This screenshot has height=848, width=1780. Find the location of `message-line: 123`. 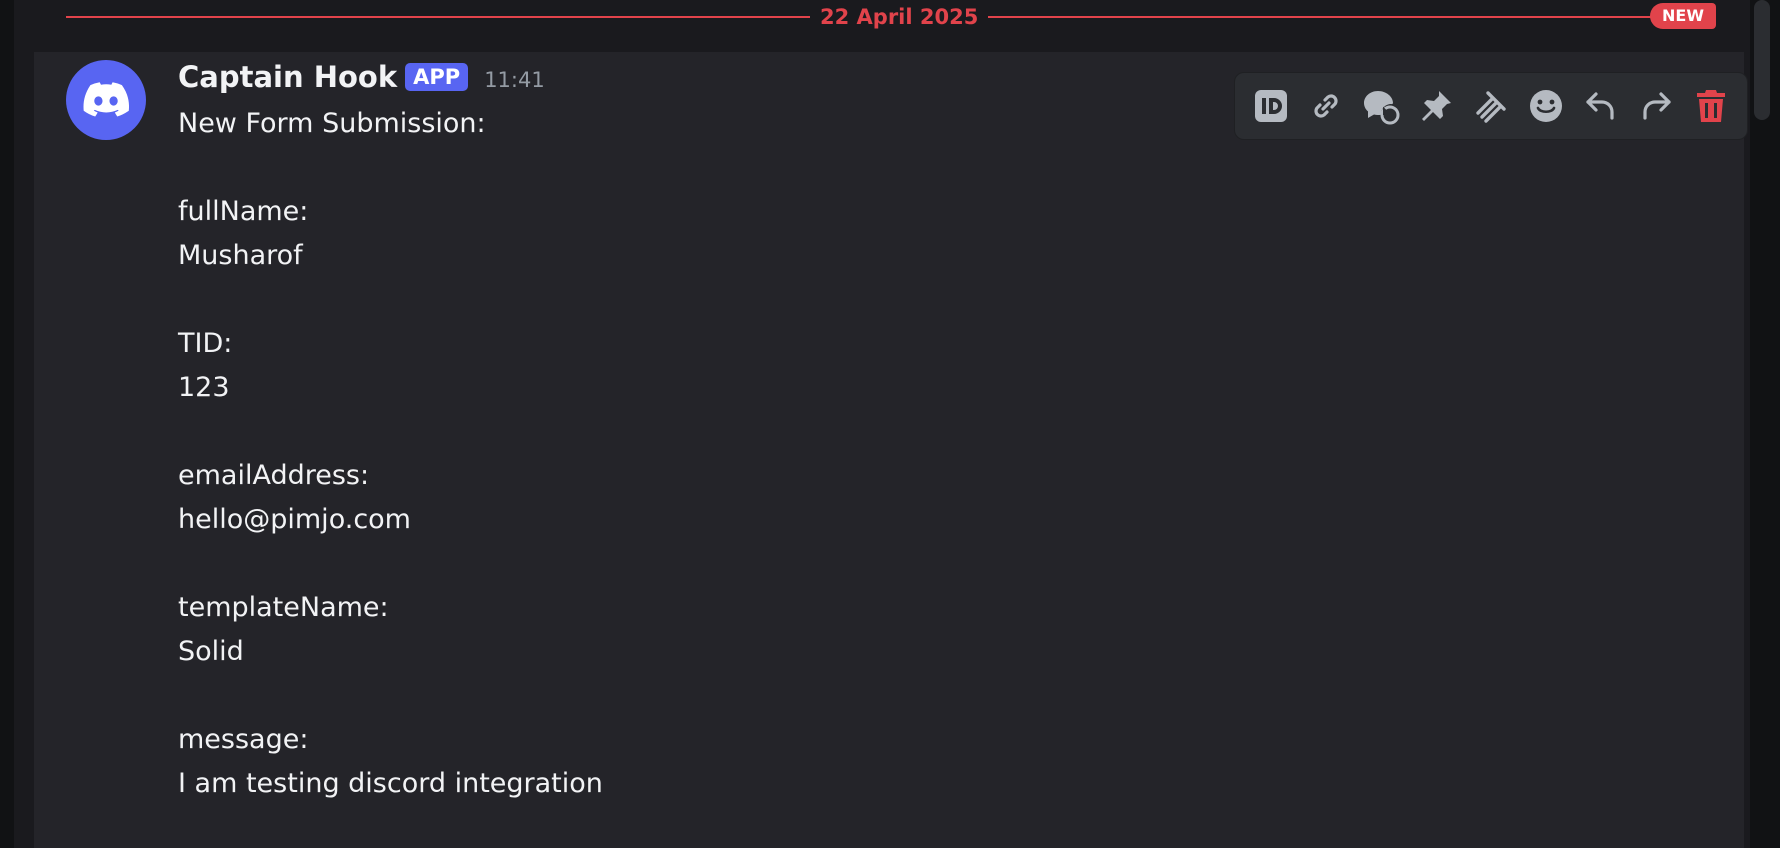

message-line: 123 is located at coordinates (204, 387).